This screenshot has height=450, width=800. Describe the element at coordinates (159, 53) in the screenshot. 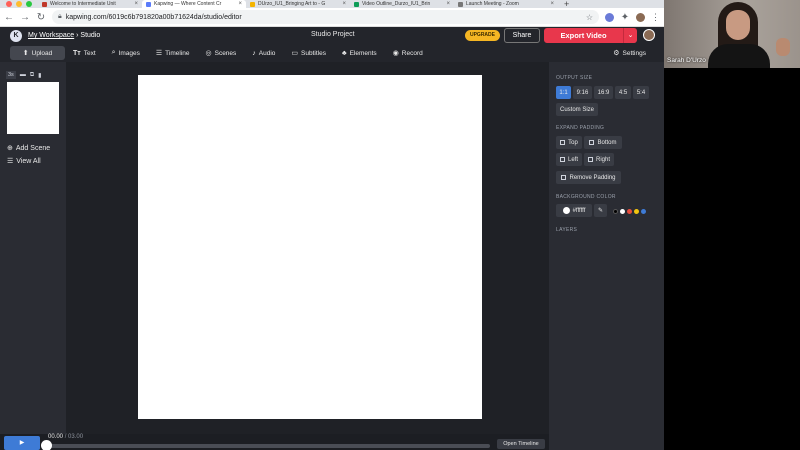

I see `timeline-icon: ☰` at that location.